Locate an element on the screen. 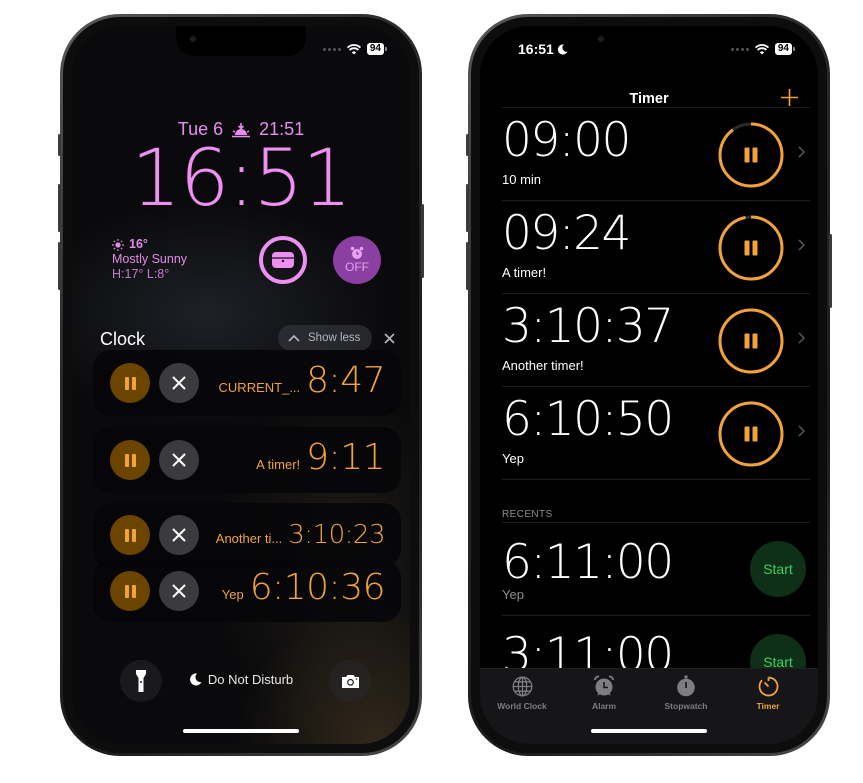 The width and height of the screenshot is (863, 783). tab-timer: Timer is located at coordinates (768, 693).